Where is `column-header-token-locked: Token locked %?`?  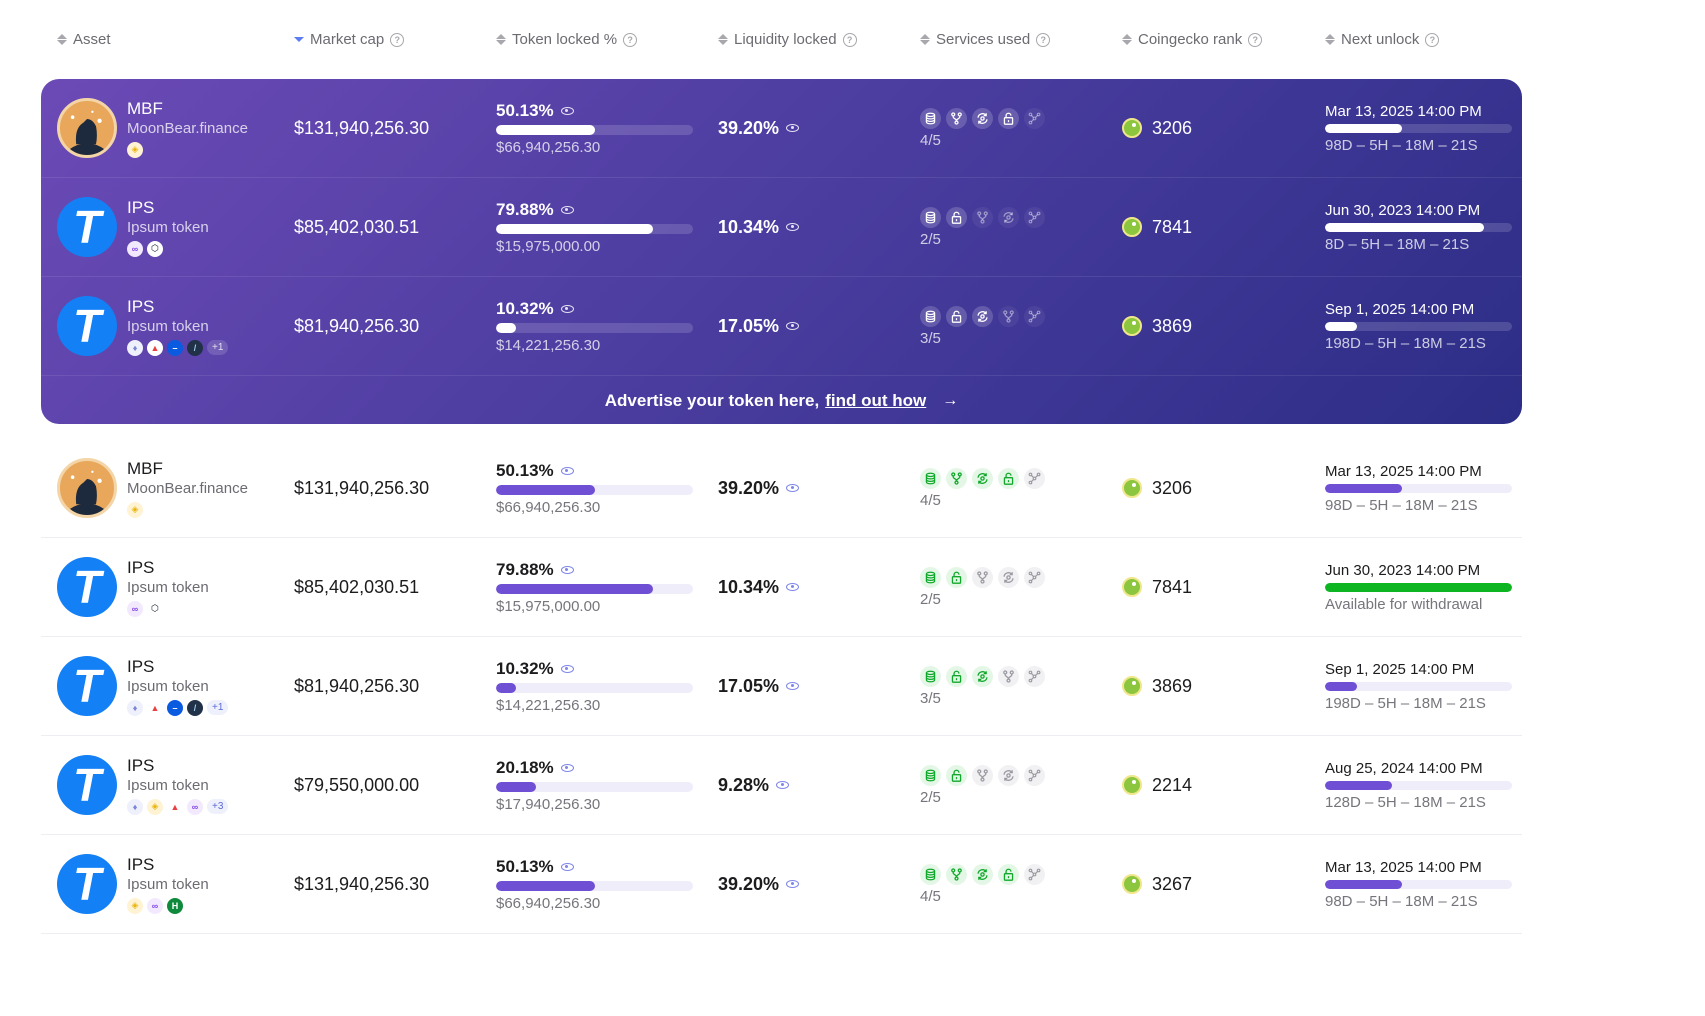
column-header-token-locked: Token locked %? is located at coordinates (607, 39).